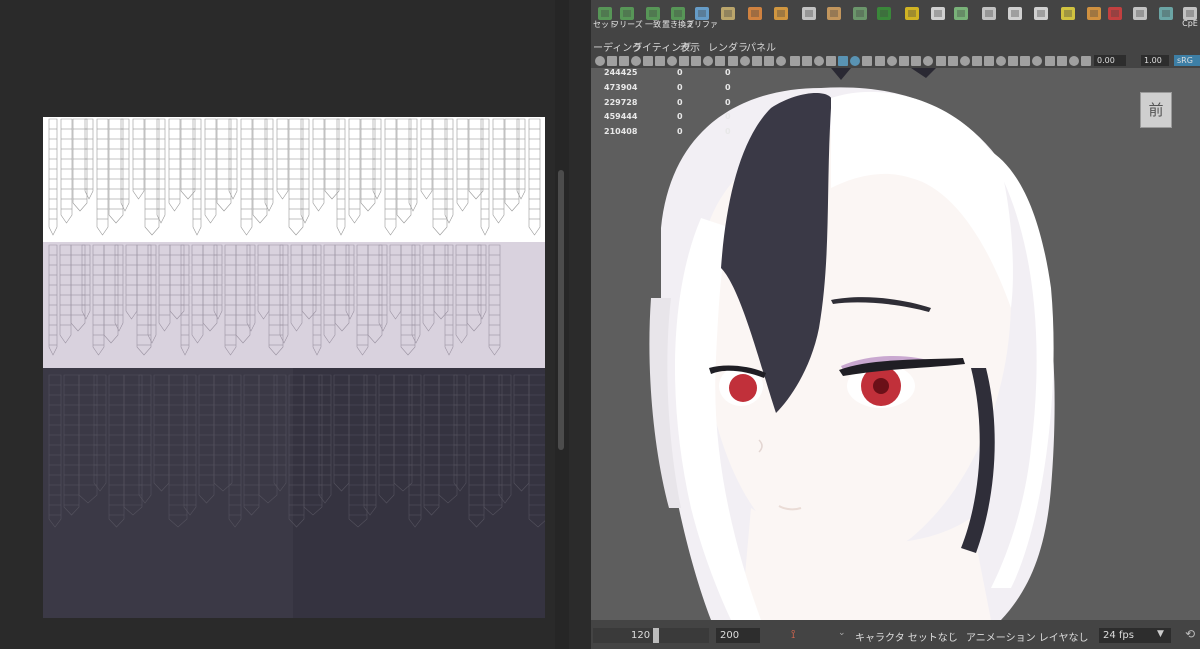  What do you see at coordinates (683, 635) in the screenshot?
I see `range-slider` at bounding box center [683, 635].